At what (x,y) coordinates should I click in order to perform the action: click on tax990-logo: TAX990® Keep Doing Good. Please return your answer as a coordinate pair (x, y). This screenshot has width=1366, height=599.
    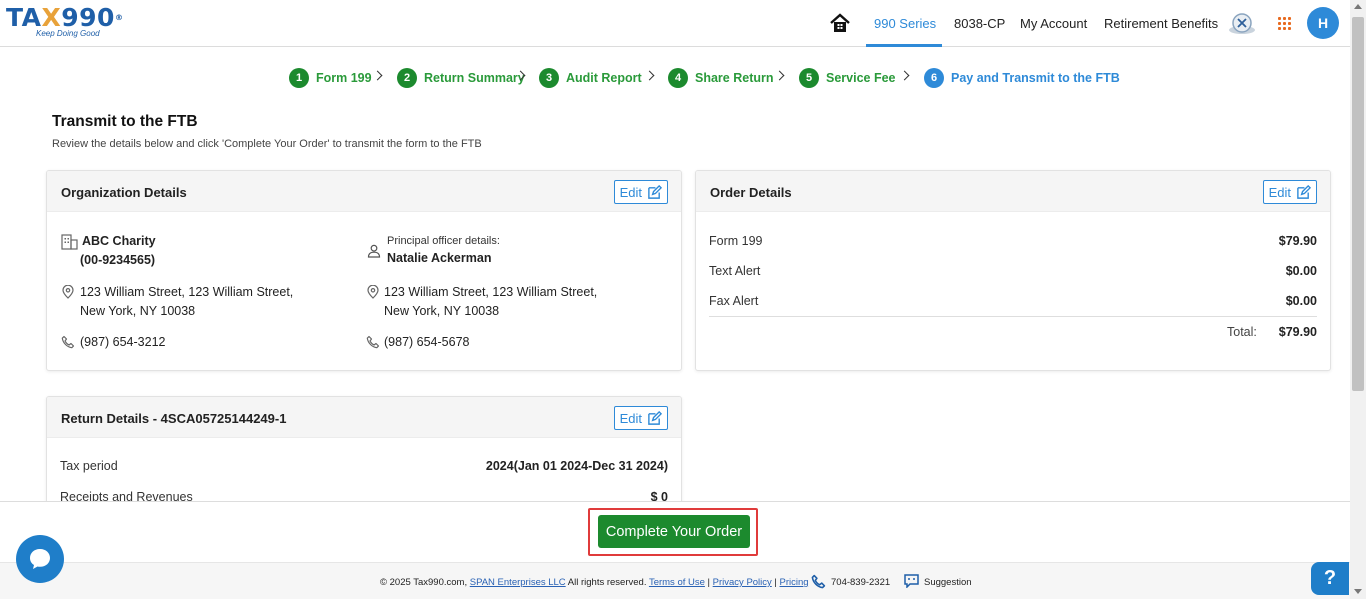
    Looking at the image, I should click on (64, 21).